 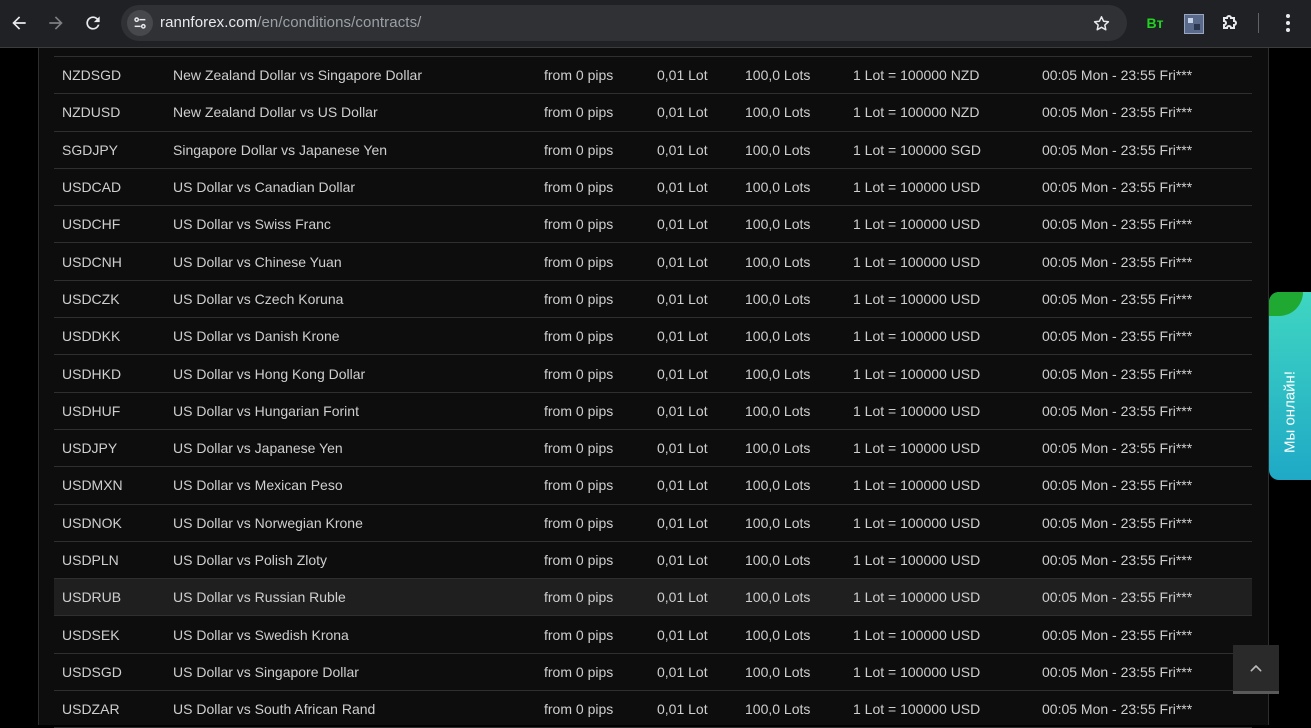 I want to click on extension-bt-button: Bт, so click(x=1155, y=23).